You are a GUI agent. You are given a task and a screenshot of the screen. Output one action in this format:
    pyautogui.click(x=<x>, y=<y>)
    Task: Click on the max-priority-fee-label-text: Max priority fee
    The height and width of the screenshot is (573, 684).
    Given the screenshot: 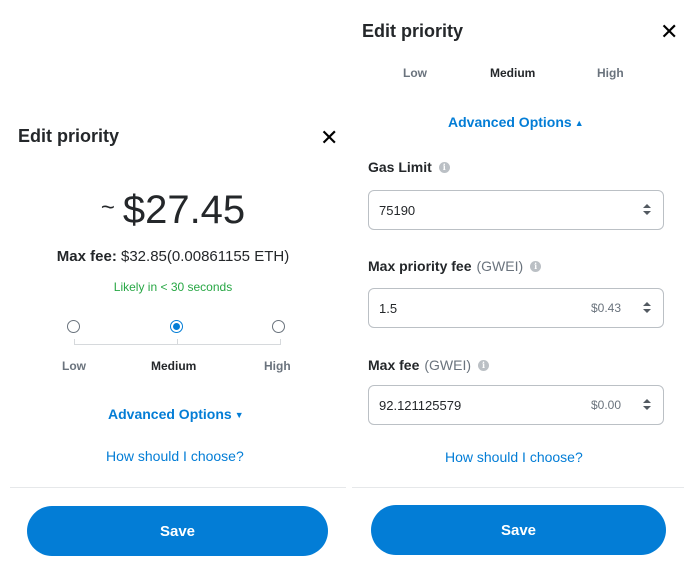 What is the action you would take?
    pyautogui.click(x=420, y=266)
    